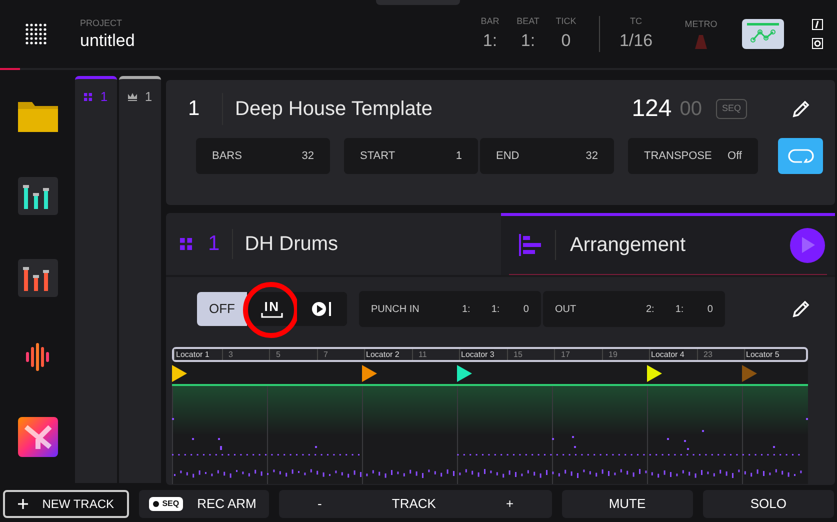 The image size is (837, 522). What do you see at coordinates (422, 354) in the screenshot?
I see `bar-number: 11` at bounding box center [422, 354].